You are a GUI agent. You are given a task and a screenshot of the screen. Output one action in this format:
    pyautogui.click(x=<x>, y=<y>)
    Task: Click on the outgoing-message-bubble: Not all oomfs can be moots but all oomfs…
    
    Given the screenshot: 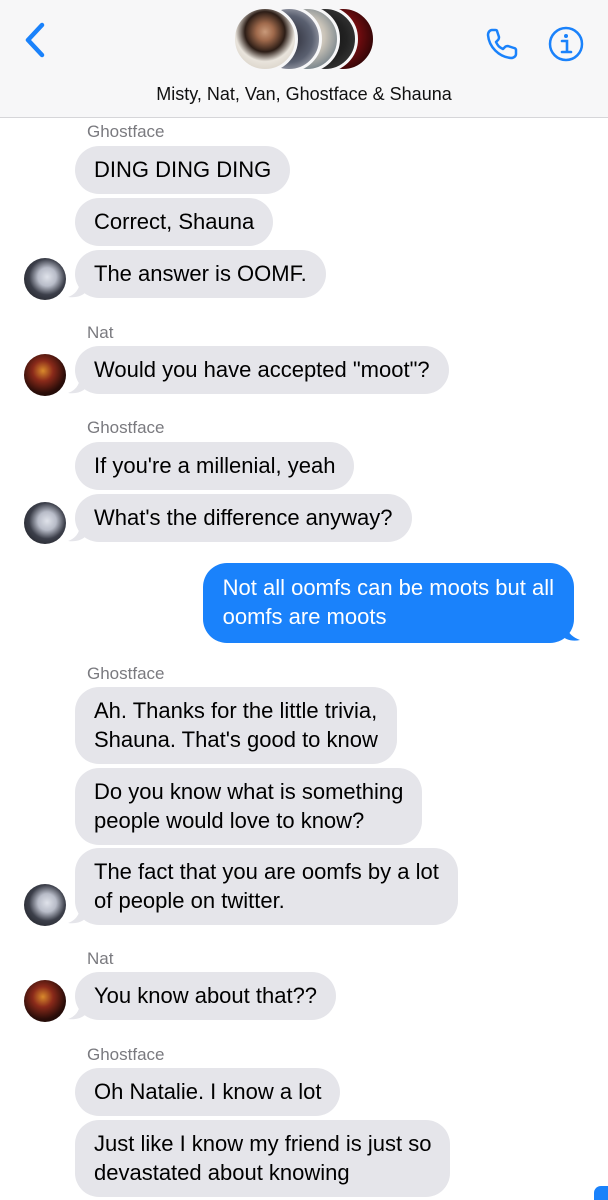 What is the action you would take?
    pyautogui.click(x=388, y=603)
    